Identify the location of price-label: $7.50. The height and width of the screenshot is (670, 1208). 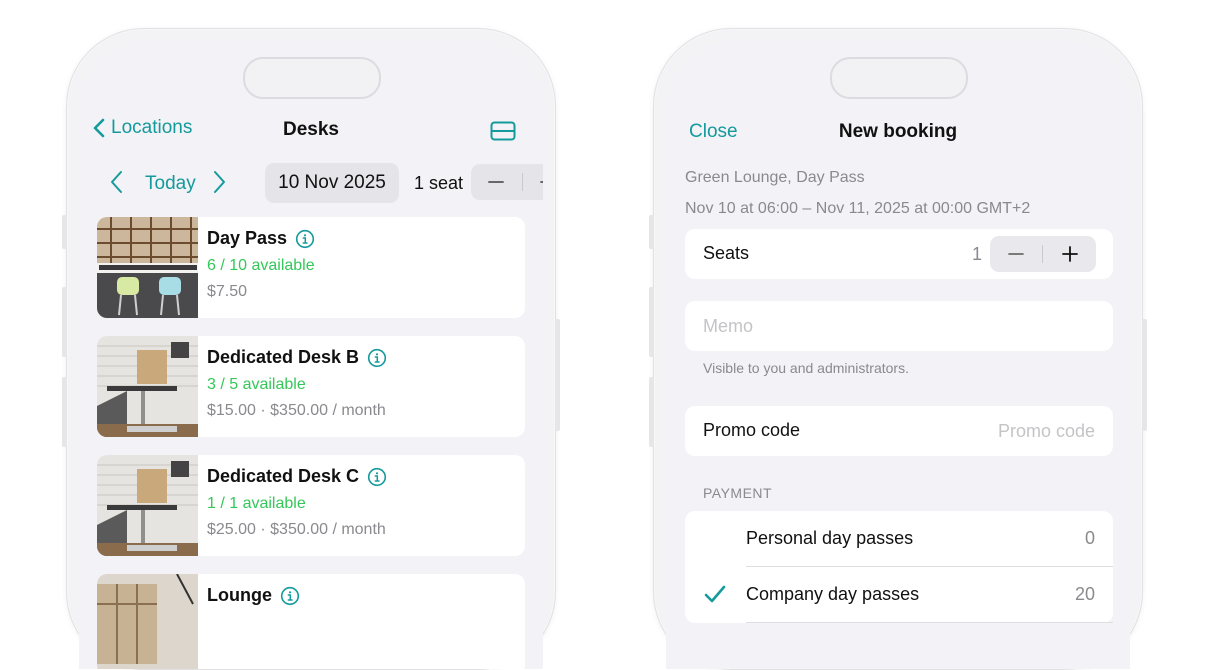
(227, 291).